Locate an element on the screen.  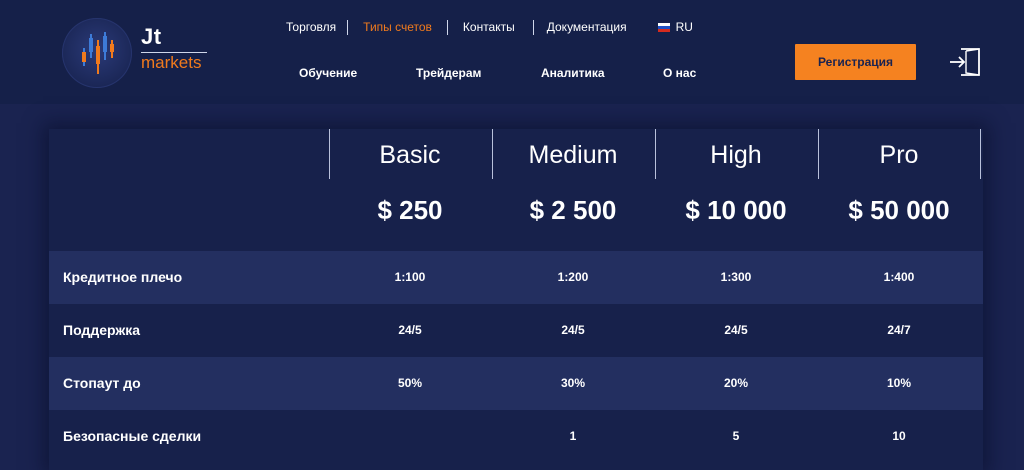
top-nav-documentation: Документация is located at coordinates (587, 27).